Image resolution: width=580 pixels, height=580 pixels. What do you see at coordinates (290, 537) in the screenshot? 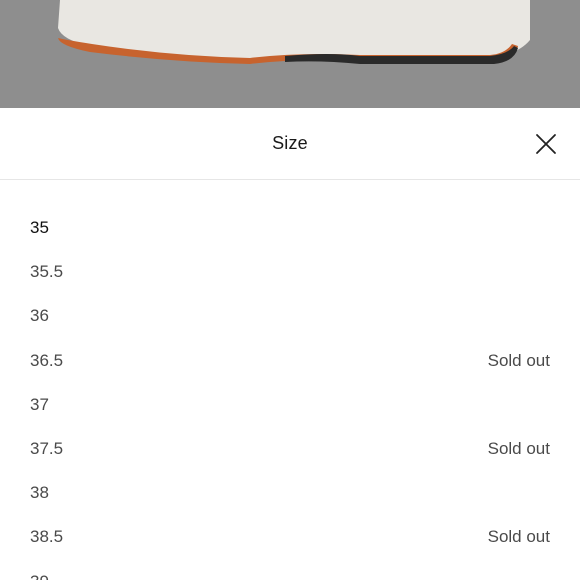
I see `size-option: 38.5 Sold out` at bounding box center [290, 537].